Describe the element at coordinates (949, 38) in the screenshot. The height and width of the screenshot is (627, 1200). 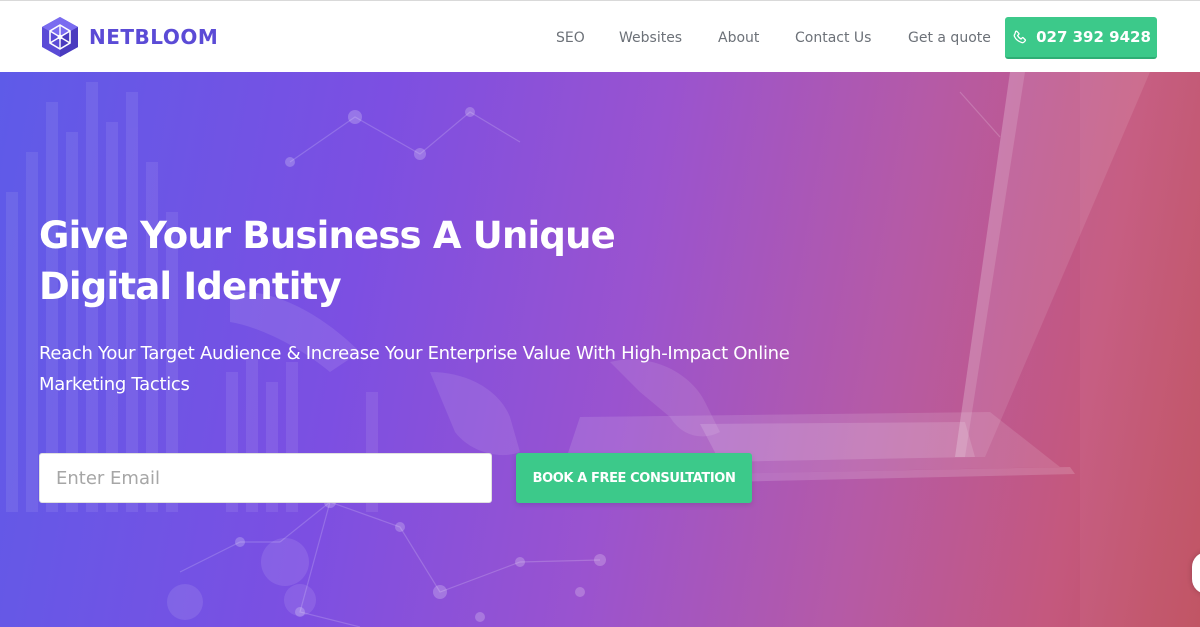
I see `nav-item-get-a-quote: Get a quote` at that location.